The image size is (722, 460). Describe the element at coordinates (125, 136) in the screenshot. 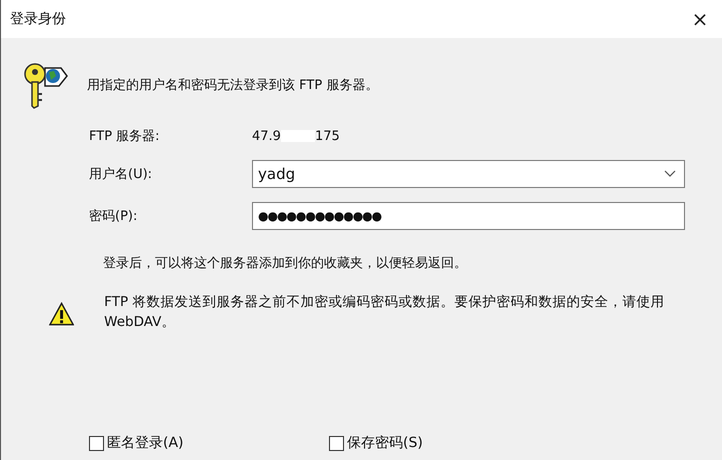

I see `server-label: FTP 服务器:` at that location.